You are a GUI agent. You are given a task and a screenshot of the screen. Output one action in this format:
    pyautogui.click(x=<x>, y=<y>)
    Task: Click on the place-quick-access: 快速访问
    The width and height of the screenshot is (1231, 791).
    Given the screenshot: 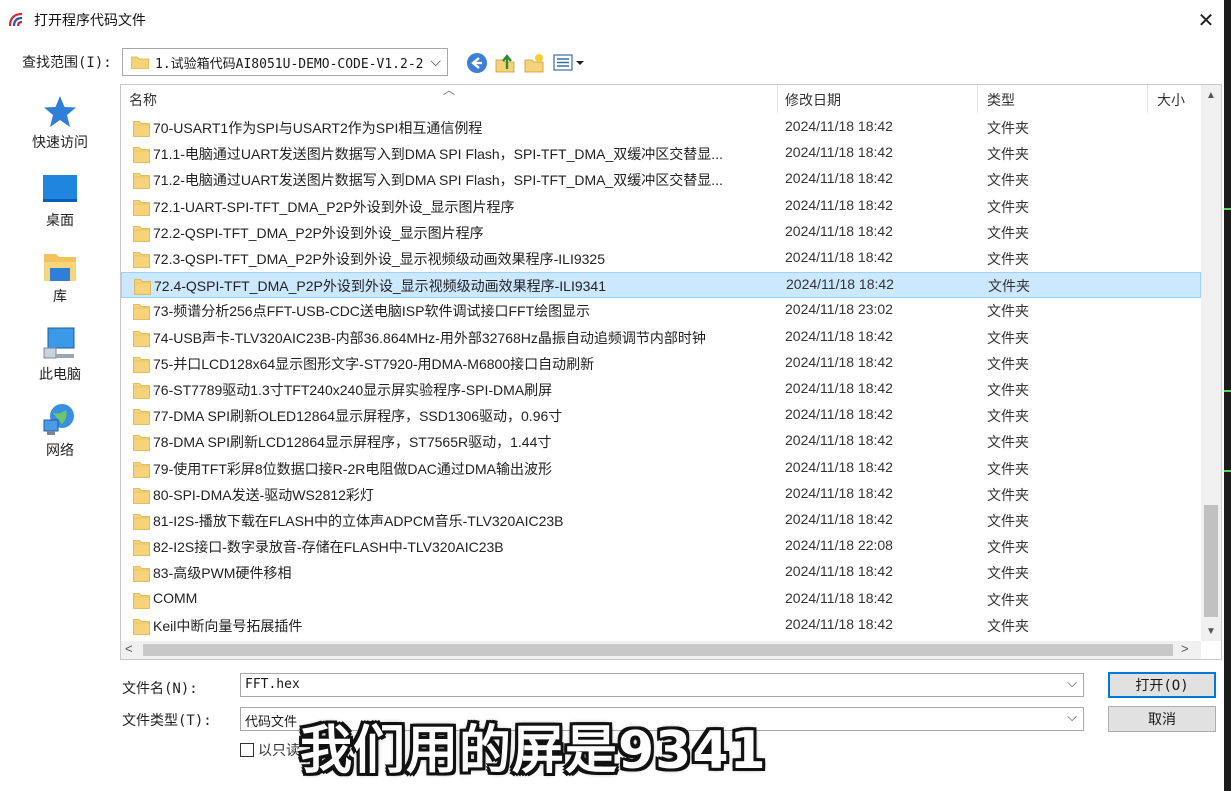 What is the action you would take?
    pyautogui.click(x=60, y=125)
    